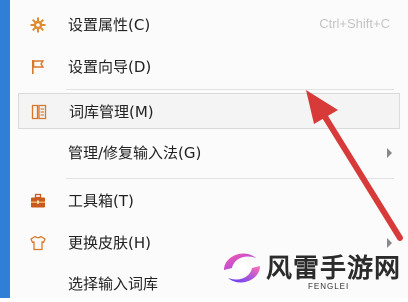 The height and width of the screenshot is (302, 408). I want to click on watermark-logo: 风雷手游网 FENGLEI, so click(312, 269).